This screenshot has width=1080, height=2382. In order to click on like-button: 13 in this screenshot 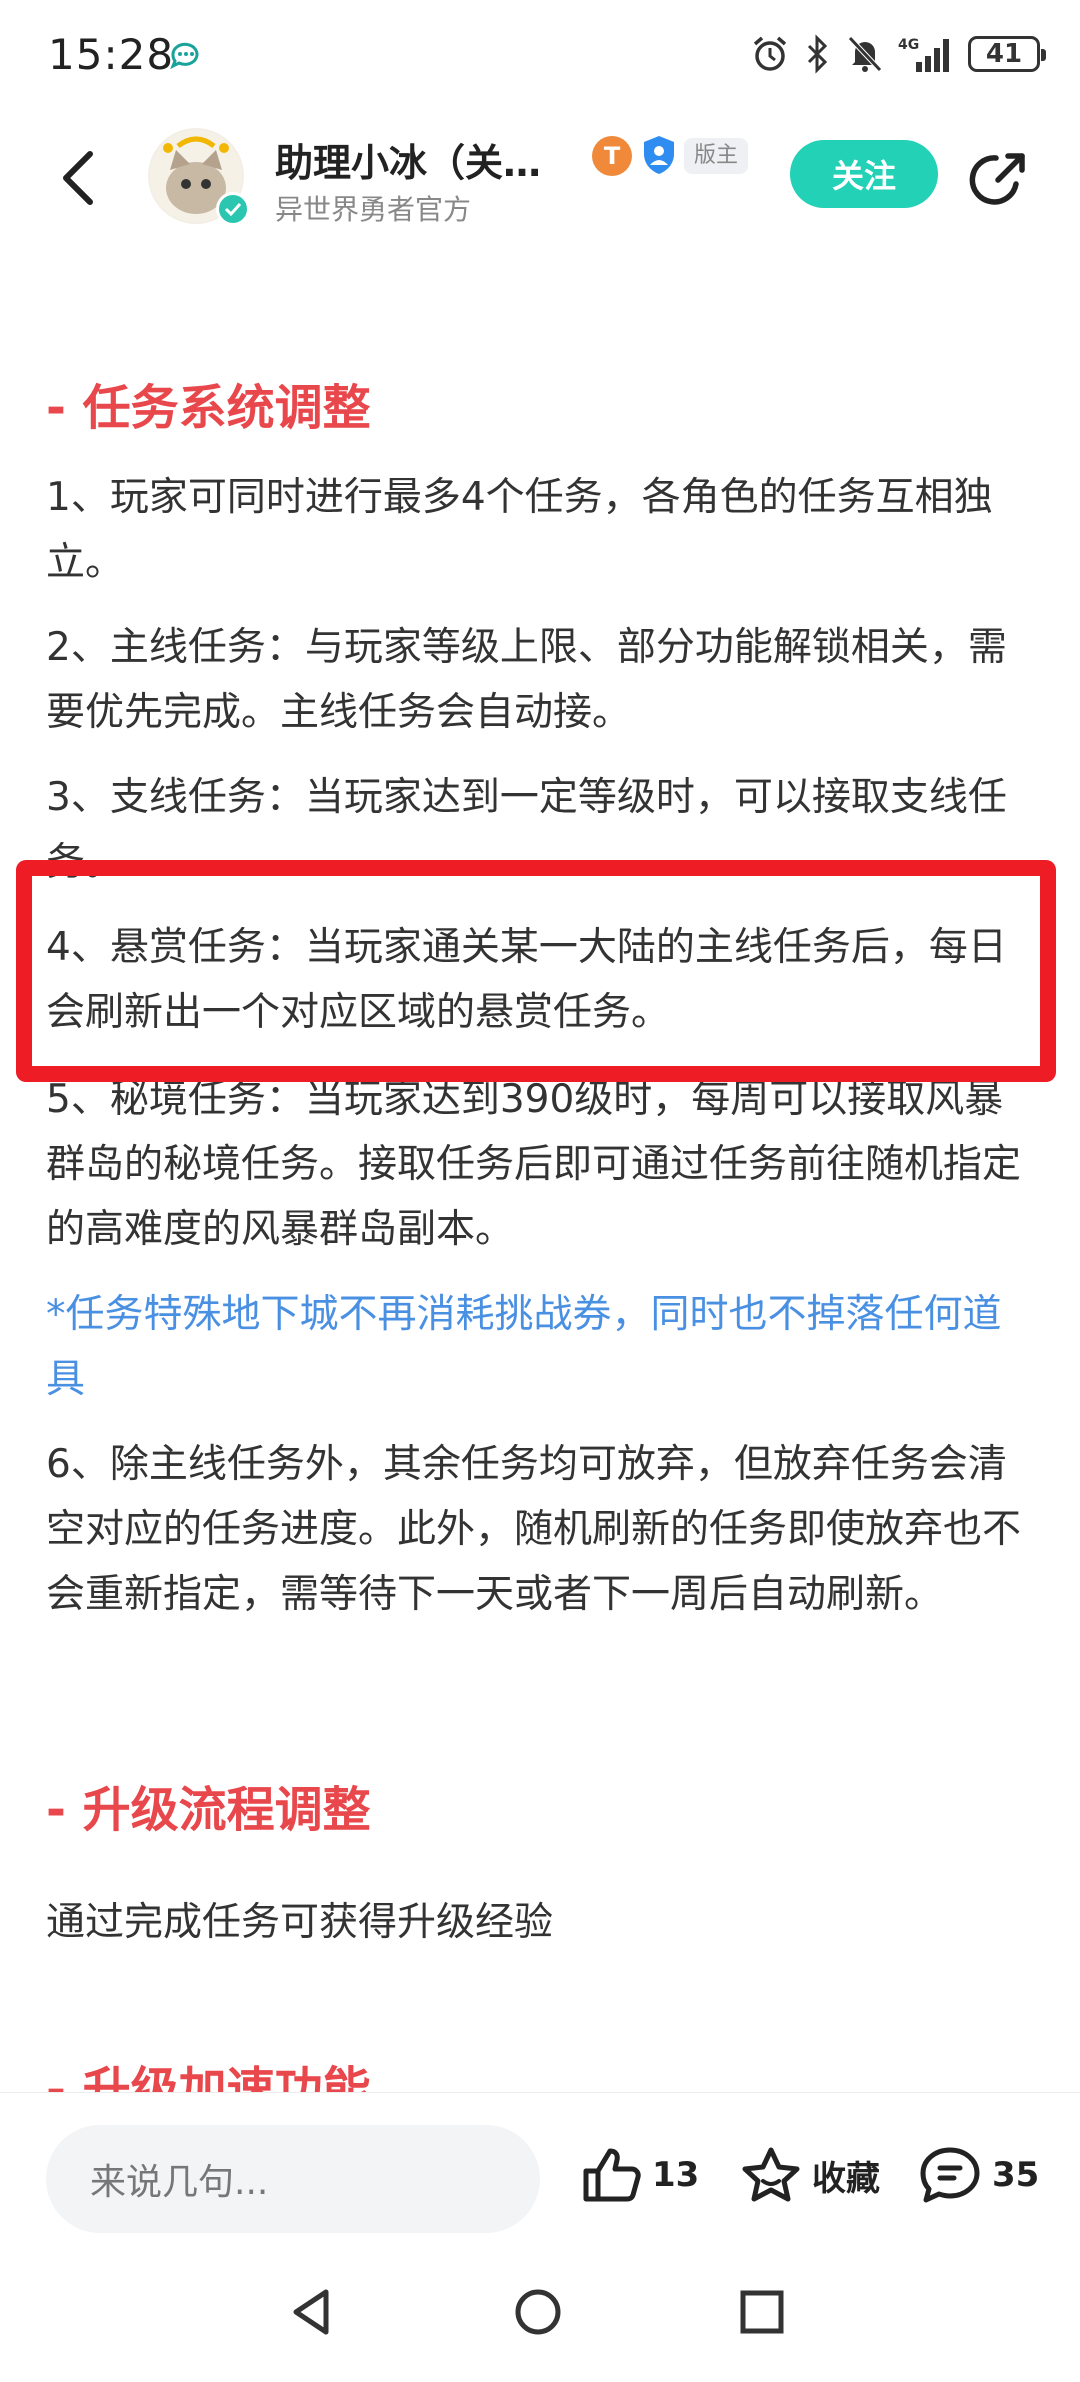, I will do `click(639, 2175)`.